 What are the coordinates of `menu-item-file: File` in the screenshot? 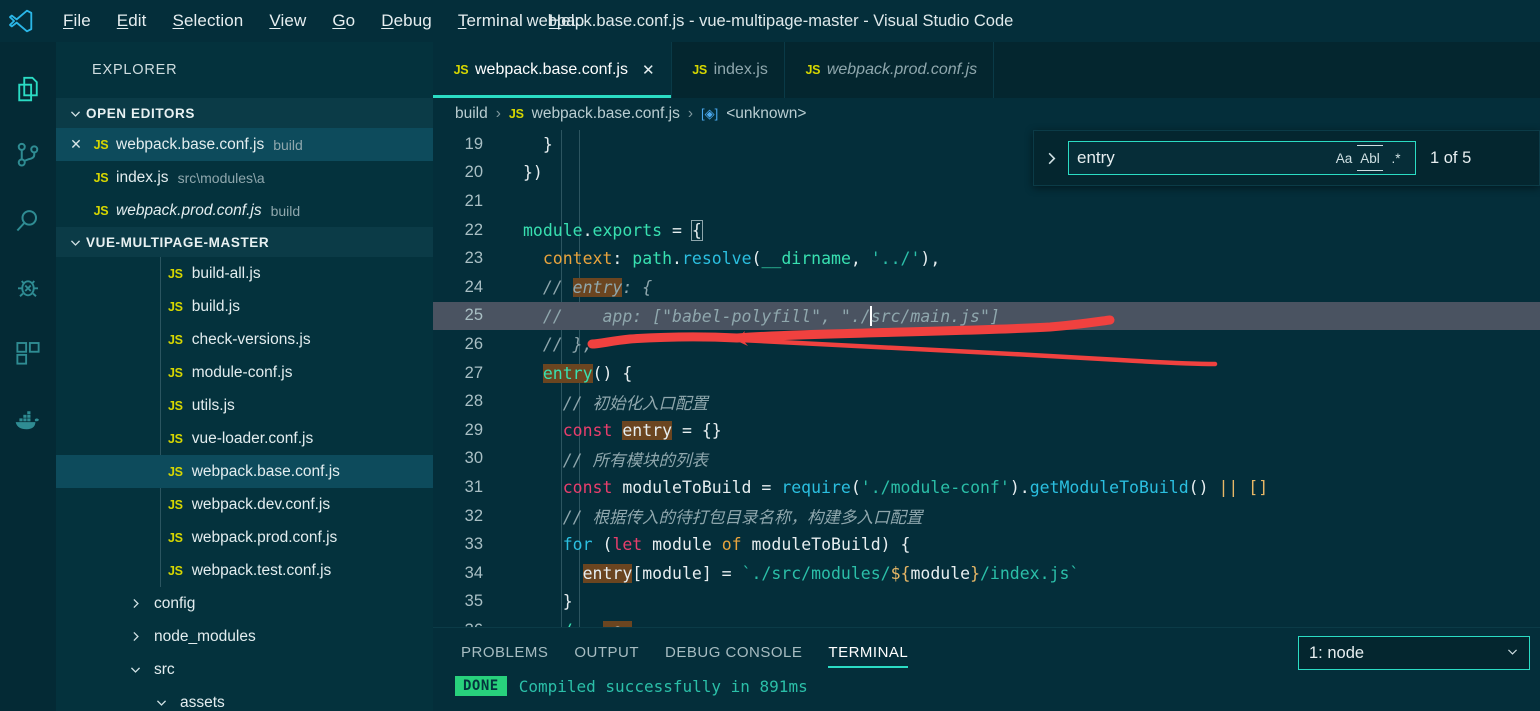 It's located at (77, 21).